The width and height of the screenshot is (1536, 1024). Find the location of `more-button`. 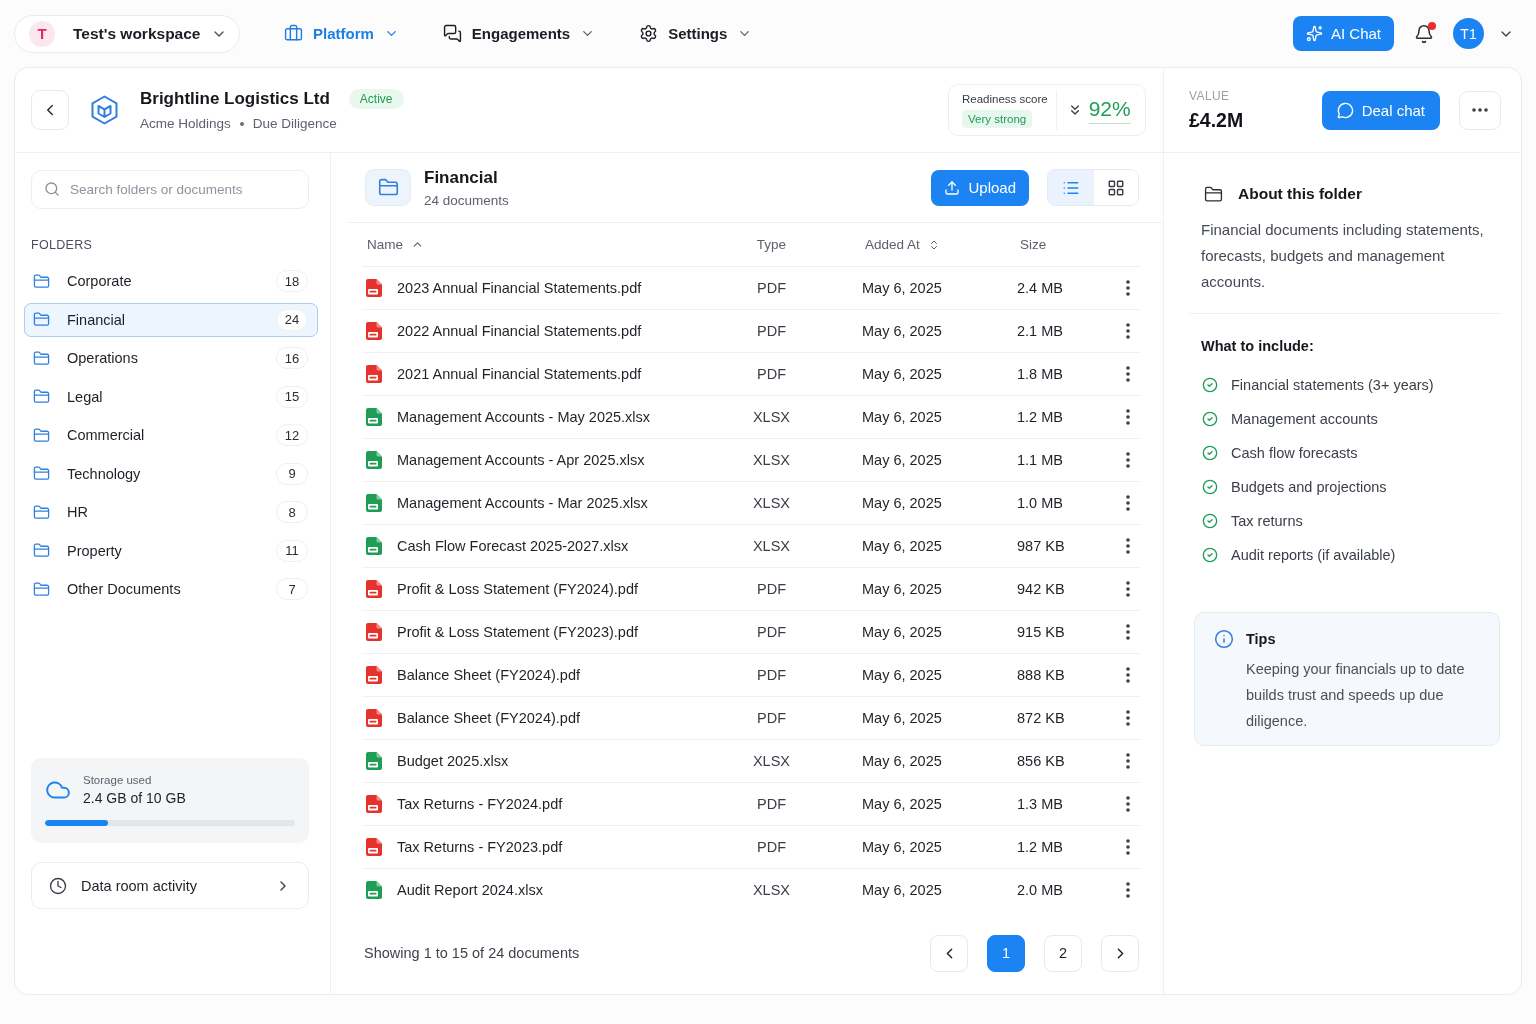

more-button is located at coordinates (1480, 110).